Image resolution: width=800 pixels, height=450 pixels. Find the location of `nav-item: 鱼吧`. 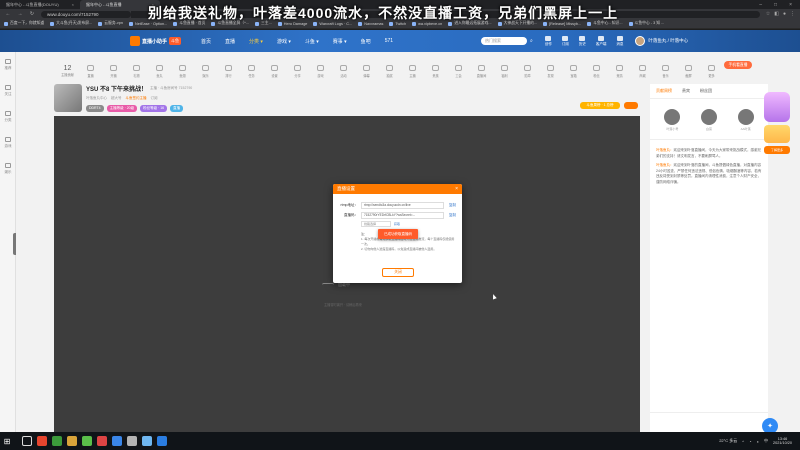

nav-item: 鱼吧 is located at coordinates (366, 41).